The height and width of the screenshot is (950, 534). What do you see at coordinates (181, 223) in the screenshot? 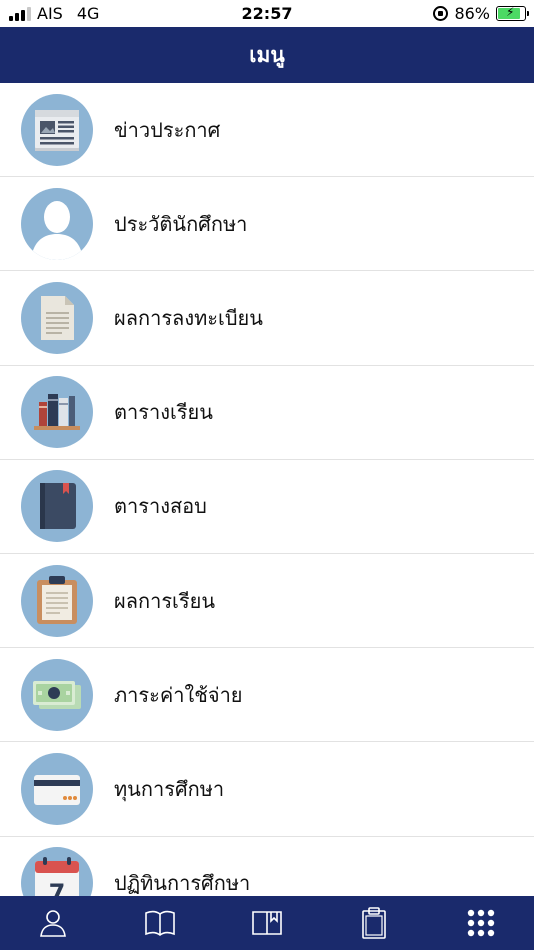
I see `menu-item-label: ประวัตินักศึกษา` at bounding box center [181, 223].